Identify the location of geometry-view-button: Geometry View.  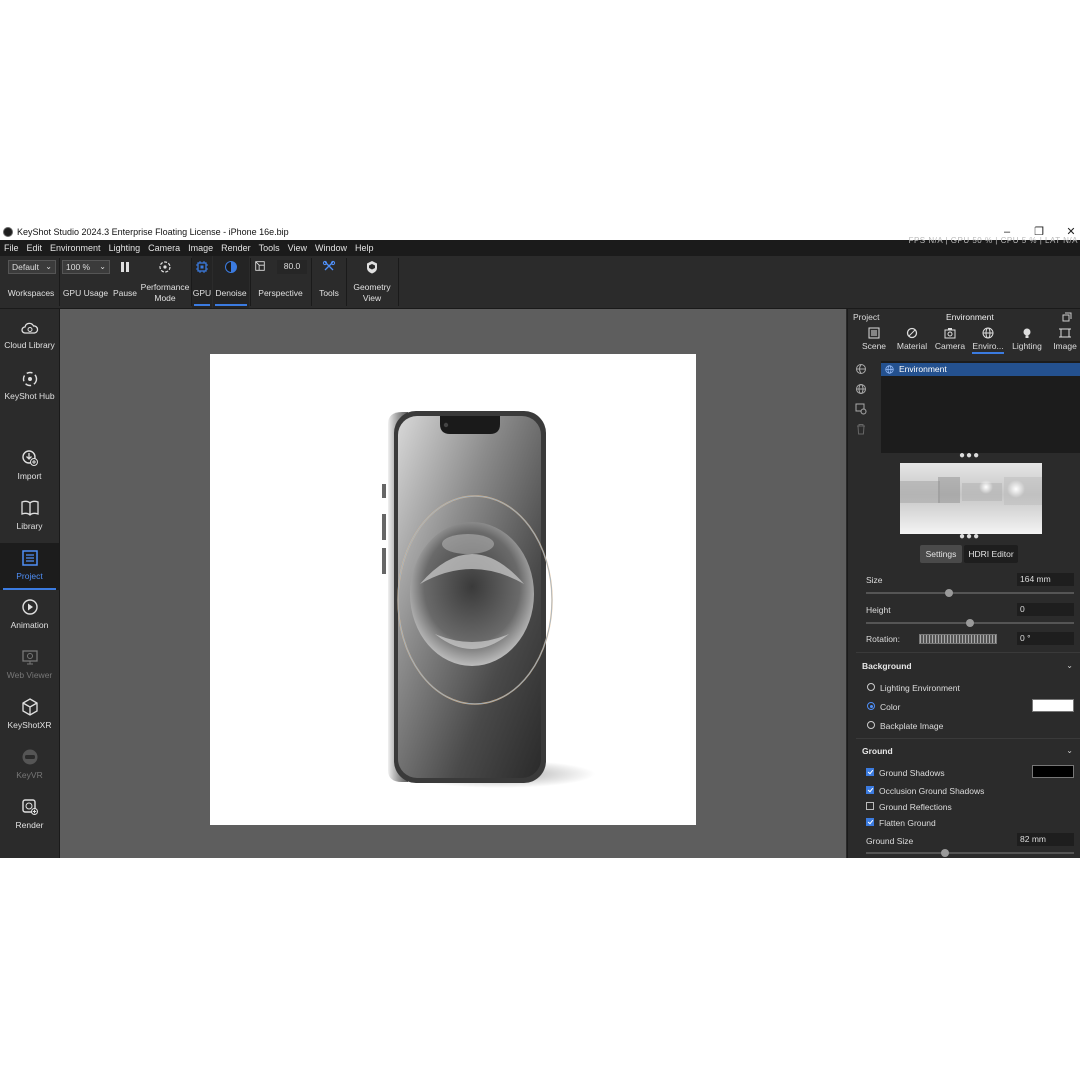
(372, 282).